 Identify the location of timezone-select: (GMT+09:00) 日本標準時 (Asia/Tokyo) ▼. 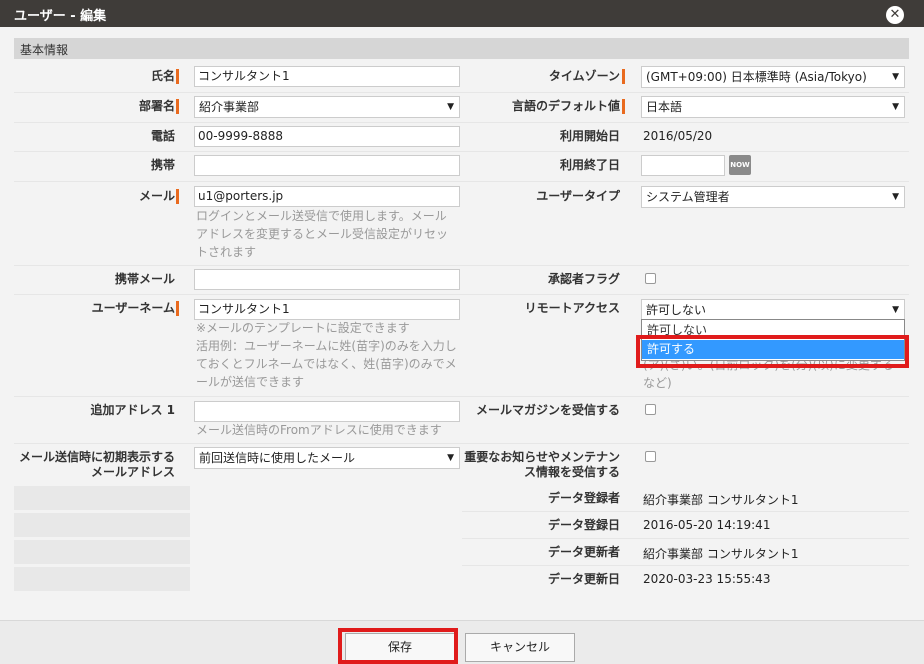
(773, 77).